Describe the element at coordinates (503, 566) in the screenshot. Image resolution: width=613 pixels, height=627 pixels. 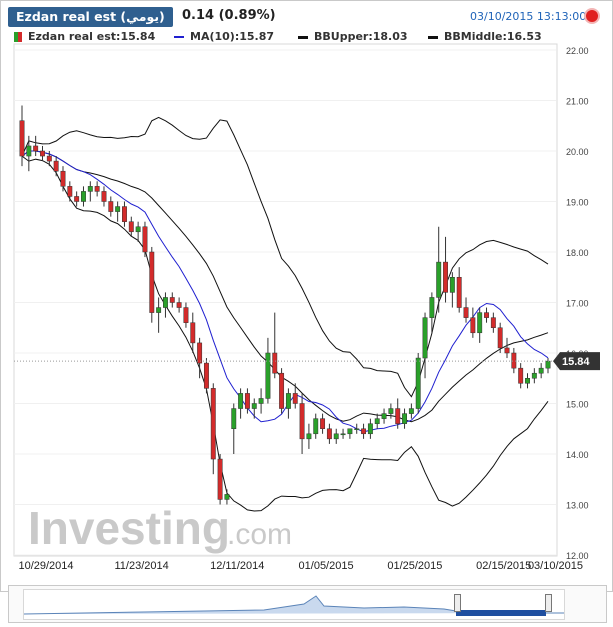
I see `x-tick-label: 02/15/2015` at that location.